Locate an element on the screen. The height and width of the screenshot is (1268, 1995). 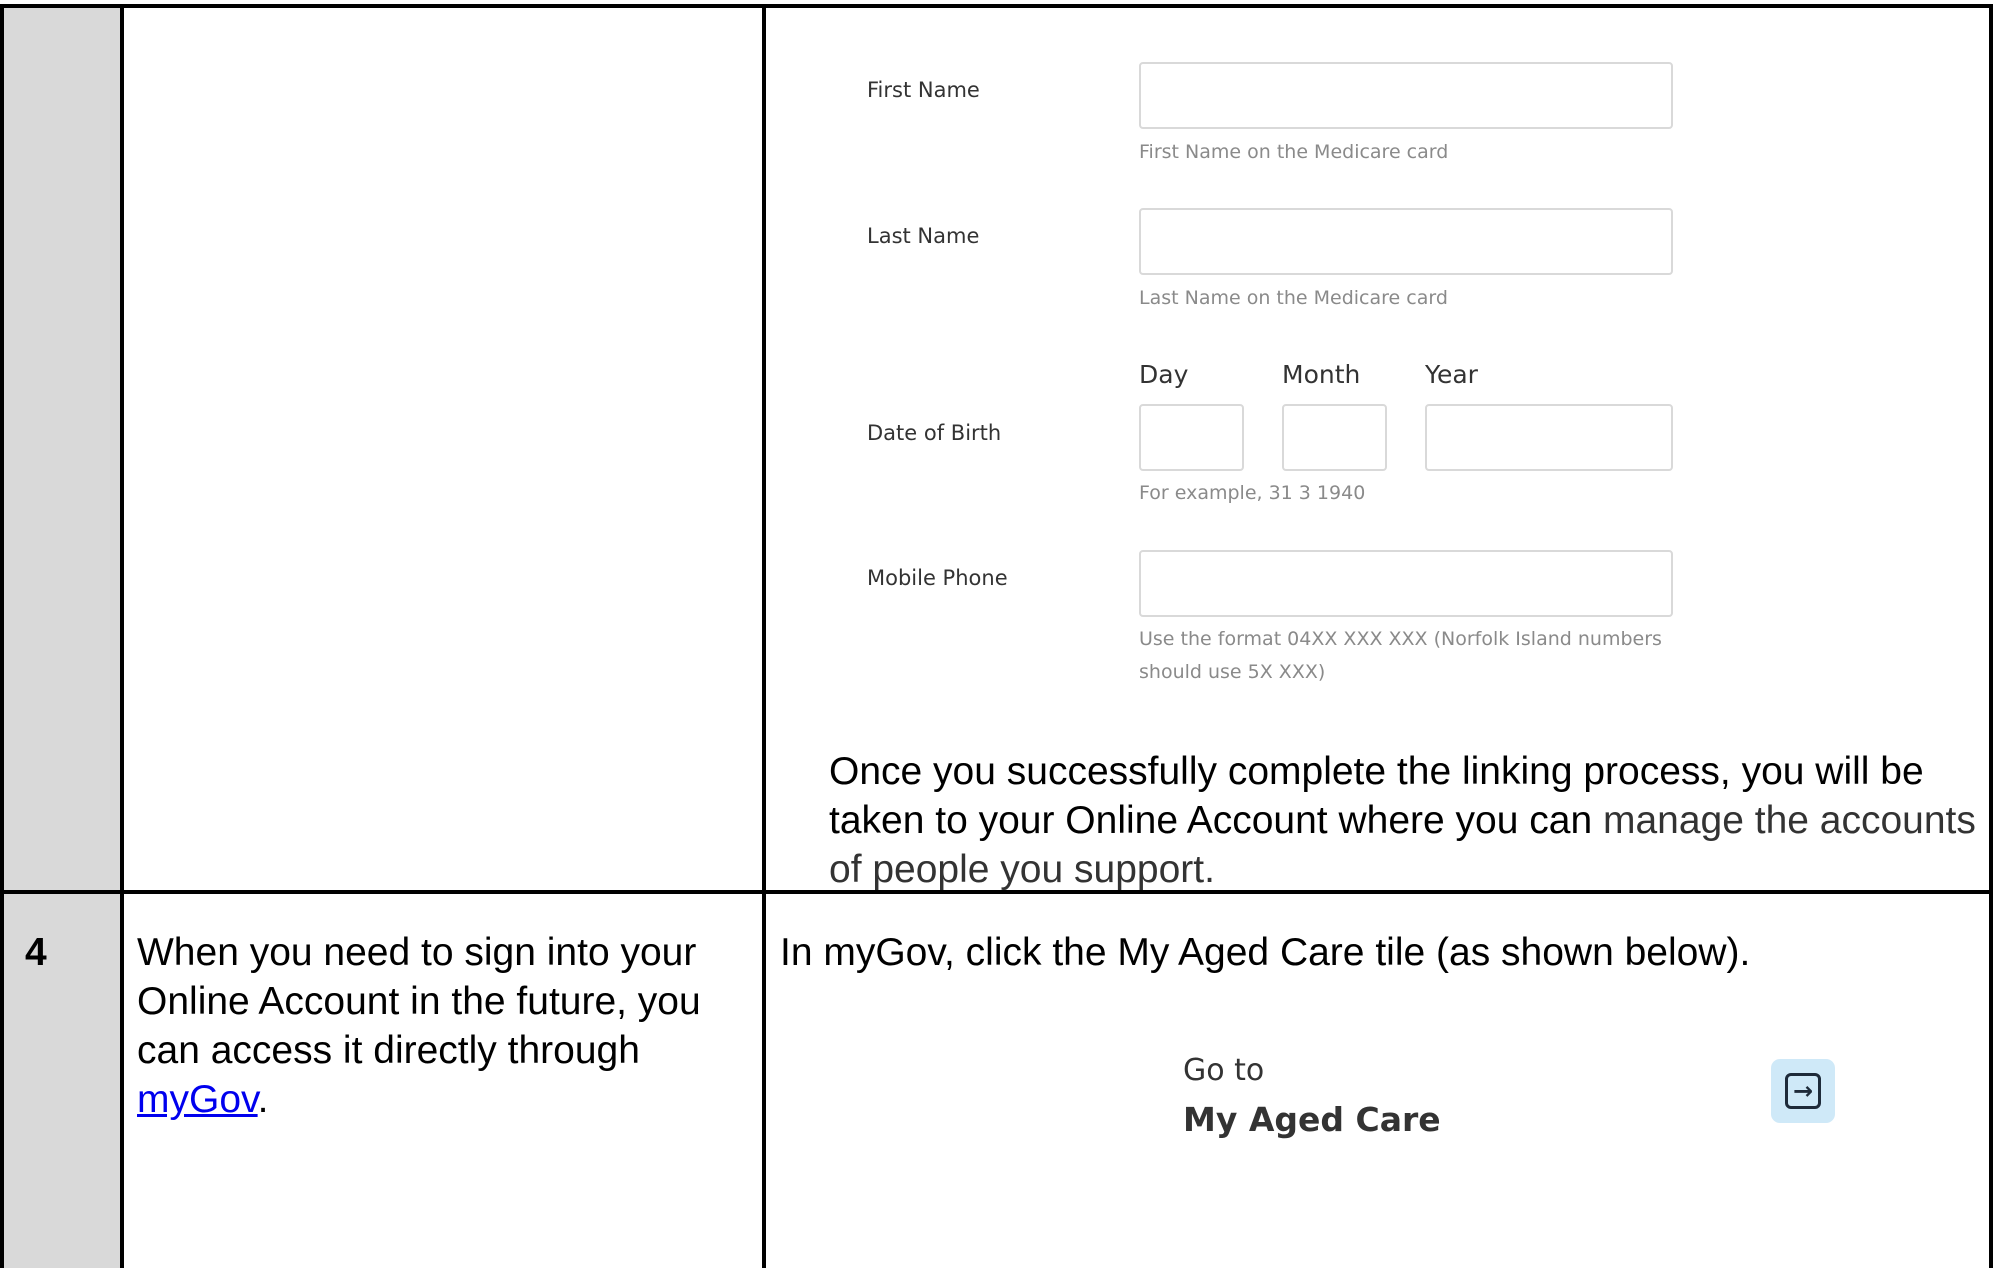
arrow-right-box-icon: → is located at coordinates (1803, 1091).